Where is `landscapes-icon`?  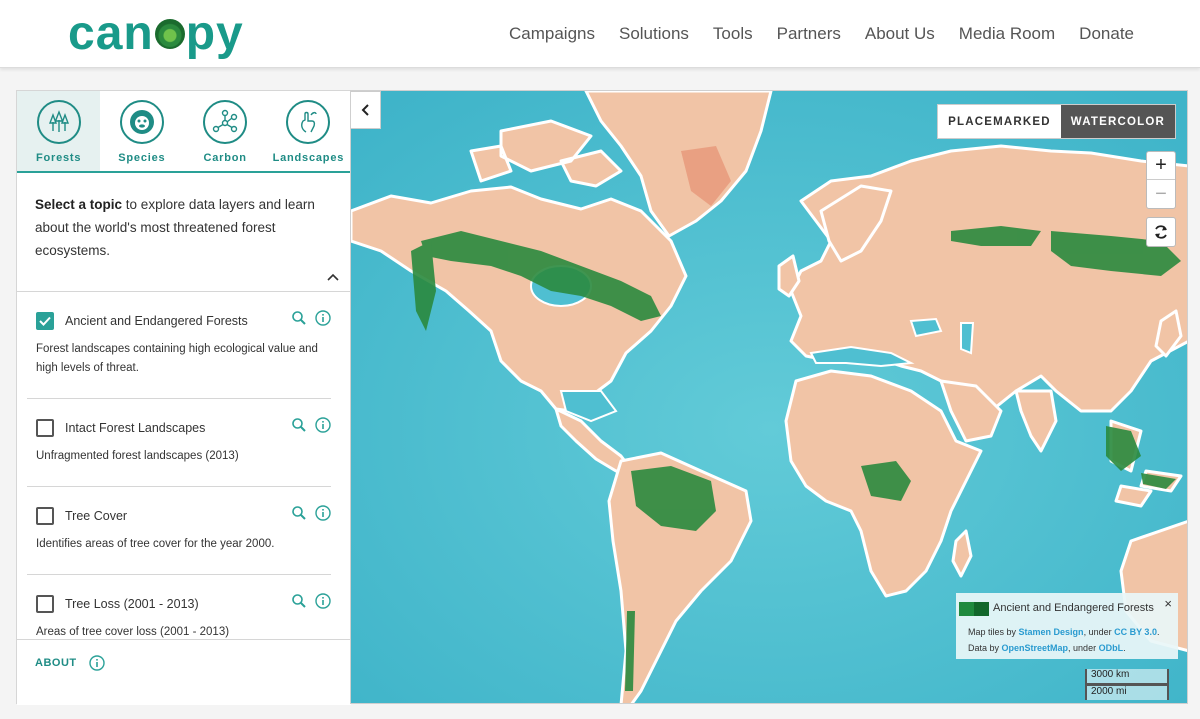 landscapes-icon is located at coordinates (308, 122).